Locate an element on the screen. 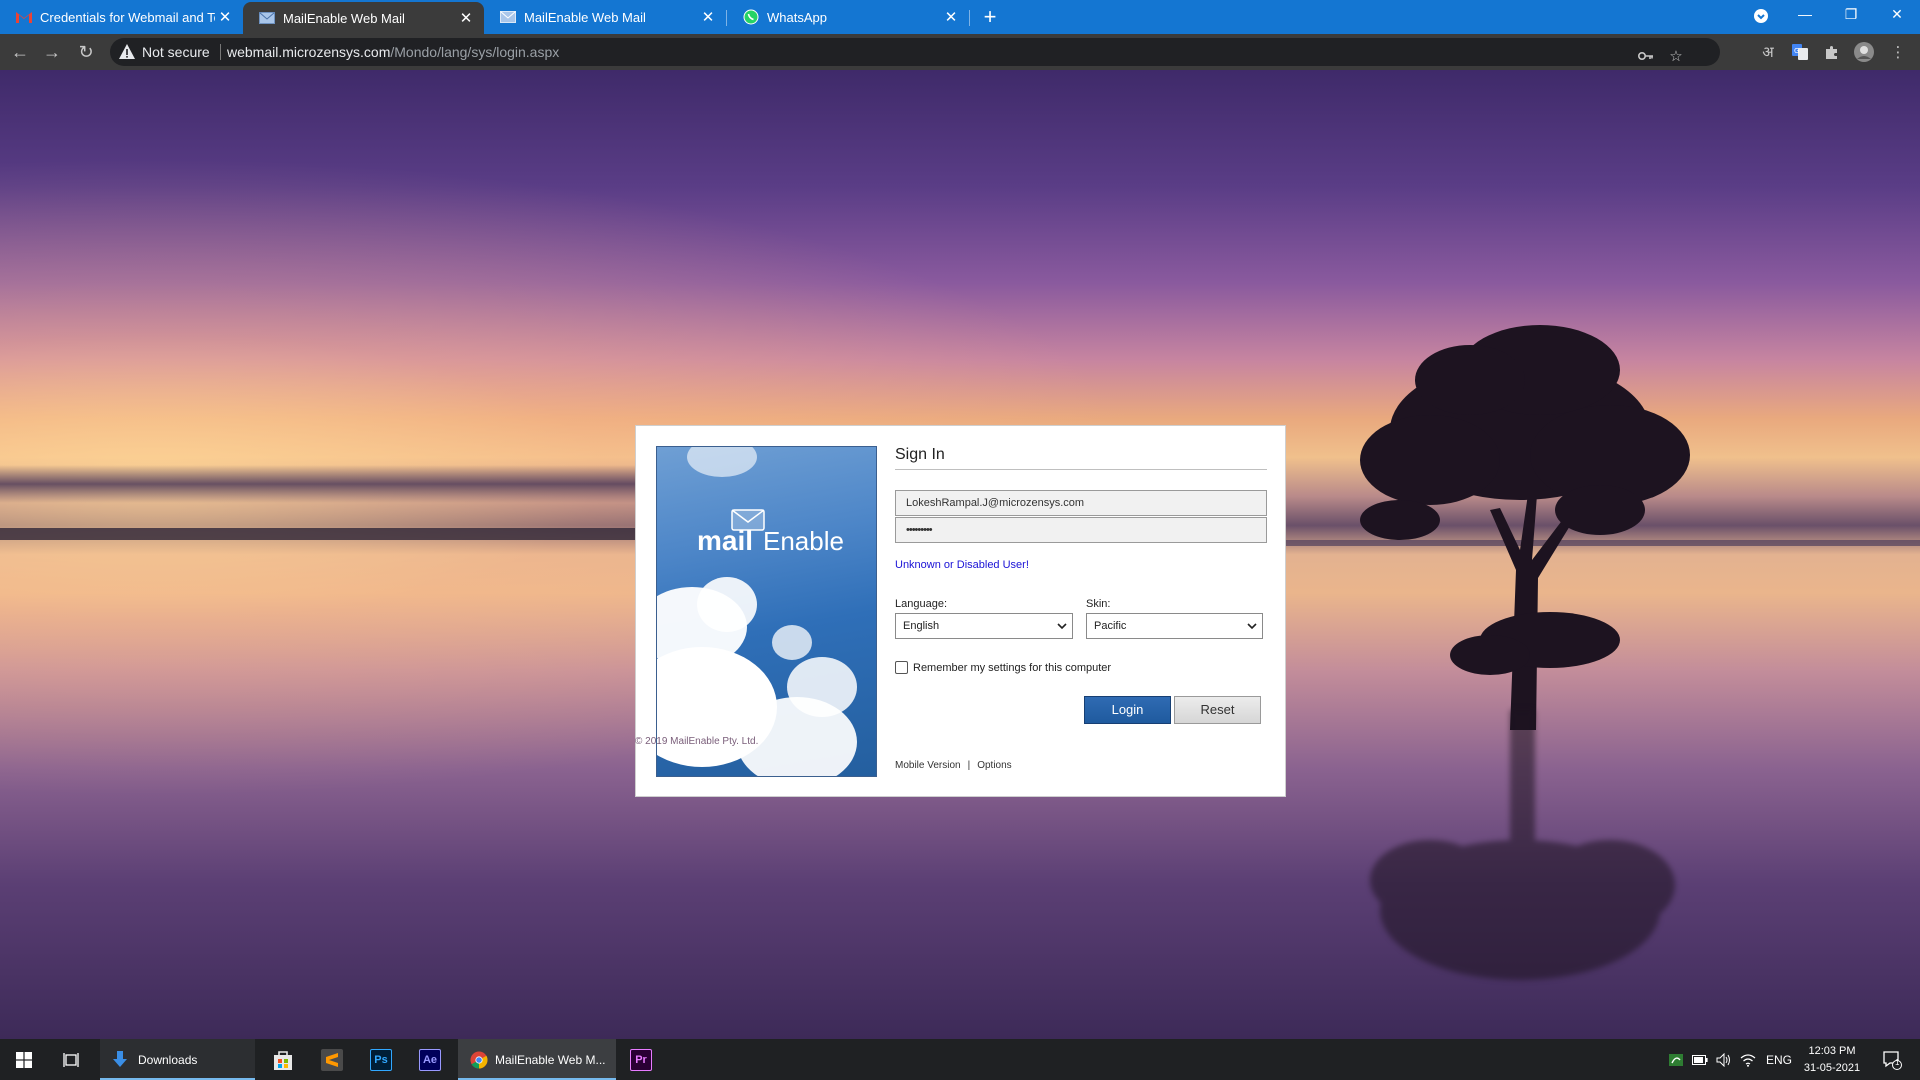 The image size is (1920, 1080). remember-checkbox is located at coordinates (901, 667).